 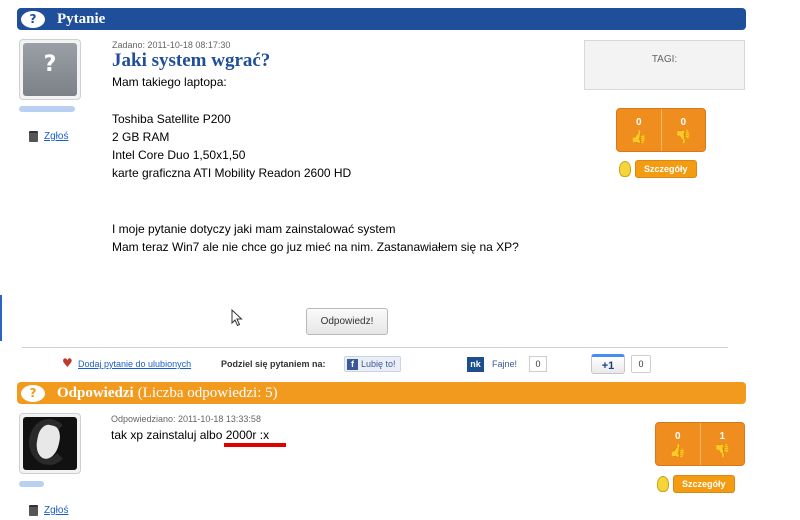 I want to click on spec-line: 2 GB RAM, so click(x=141, y=137).